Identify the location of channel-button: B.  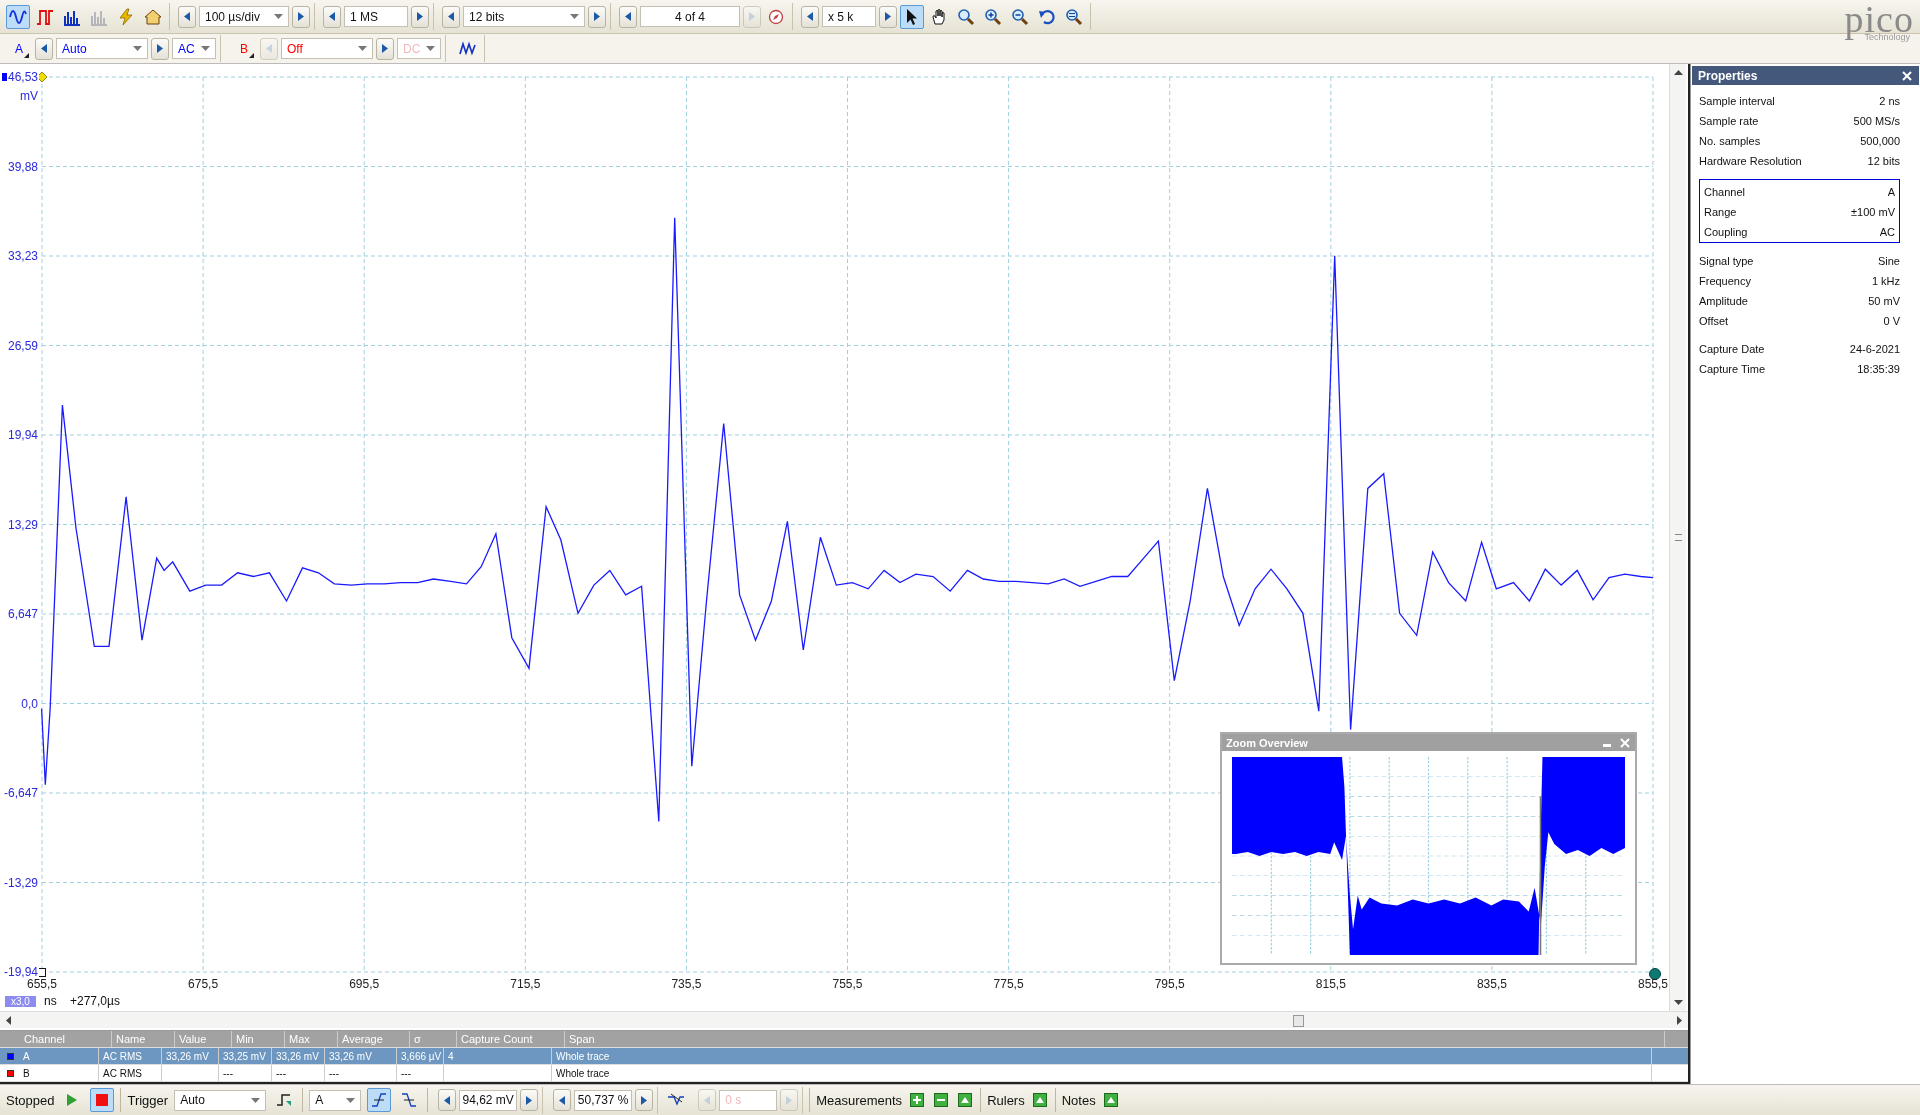
(244, 48).